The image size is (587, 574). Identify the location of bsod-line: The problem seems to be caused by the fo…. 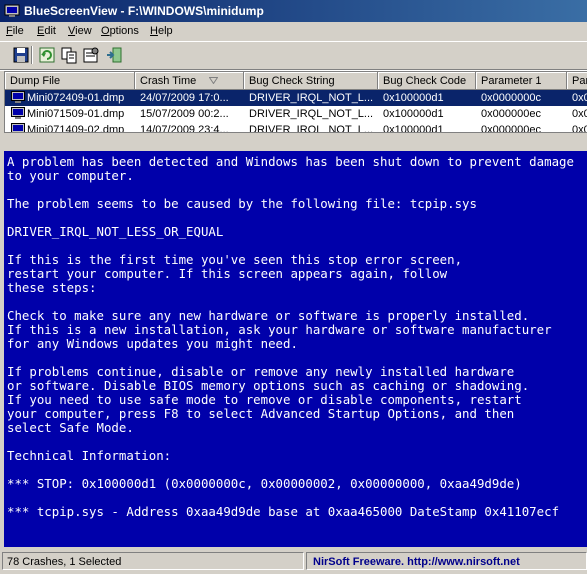
(242, 203).